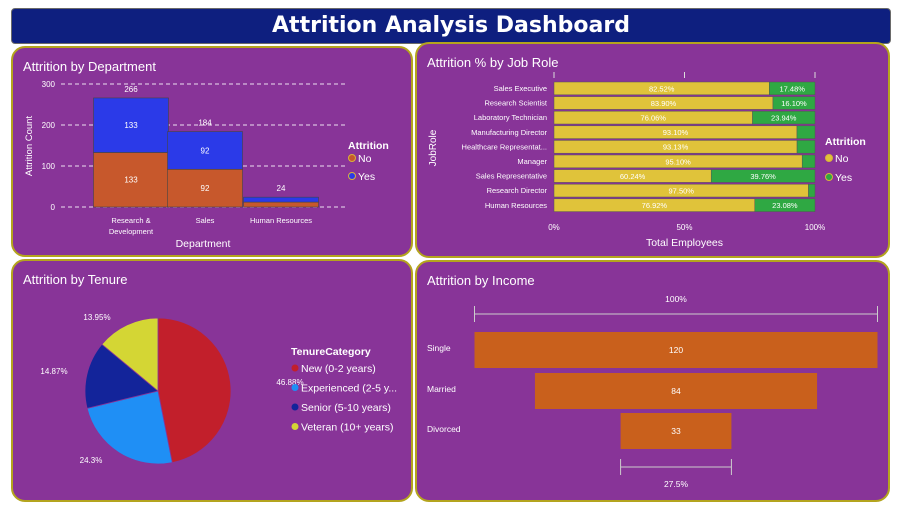  Describe the element at coordinates (53, 207) in the screenshot. I see `y-tick-label: 0` at that location.